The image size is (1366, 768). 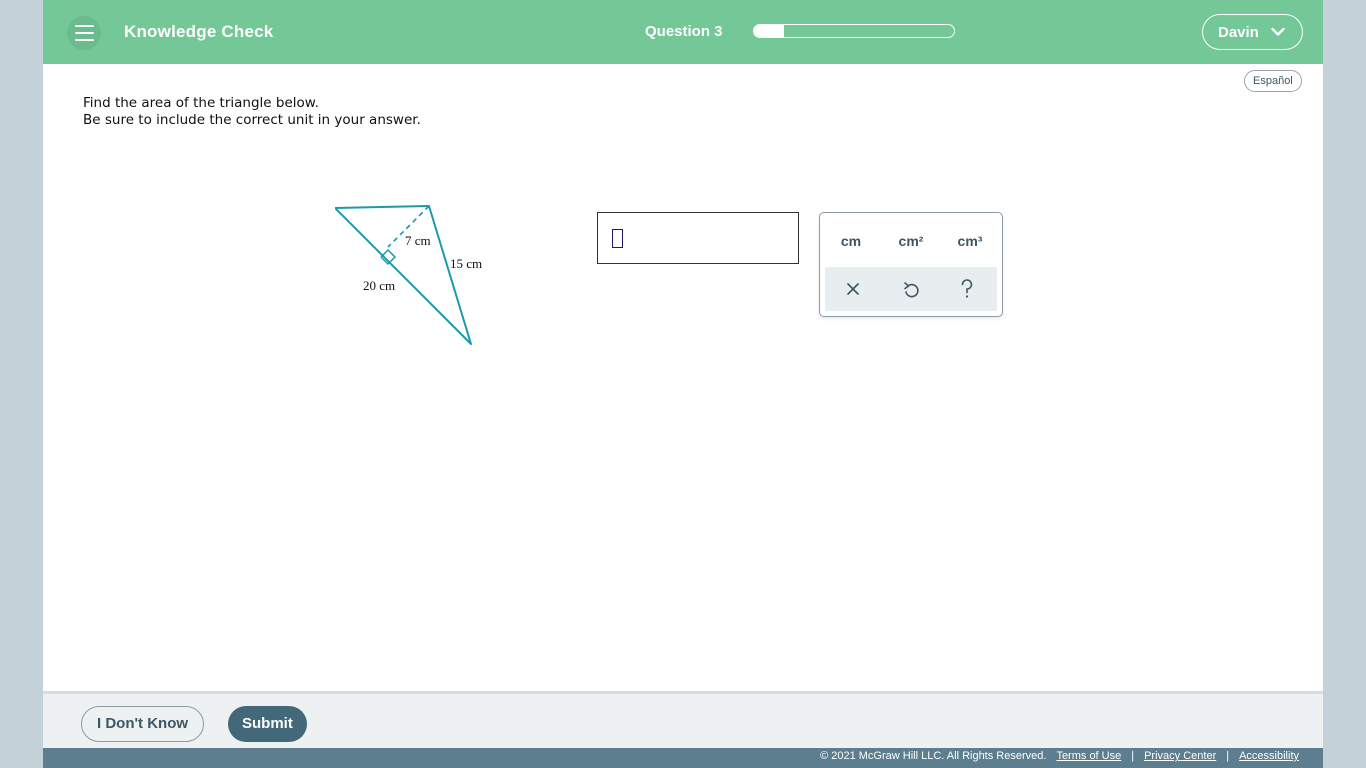 What do you see at coordinates (199, 31) in the screenshot?
I see `app-title: Knowledge Check` at bounding box center [199, 31].